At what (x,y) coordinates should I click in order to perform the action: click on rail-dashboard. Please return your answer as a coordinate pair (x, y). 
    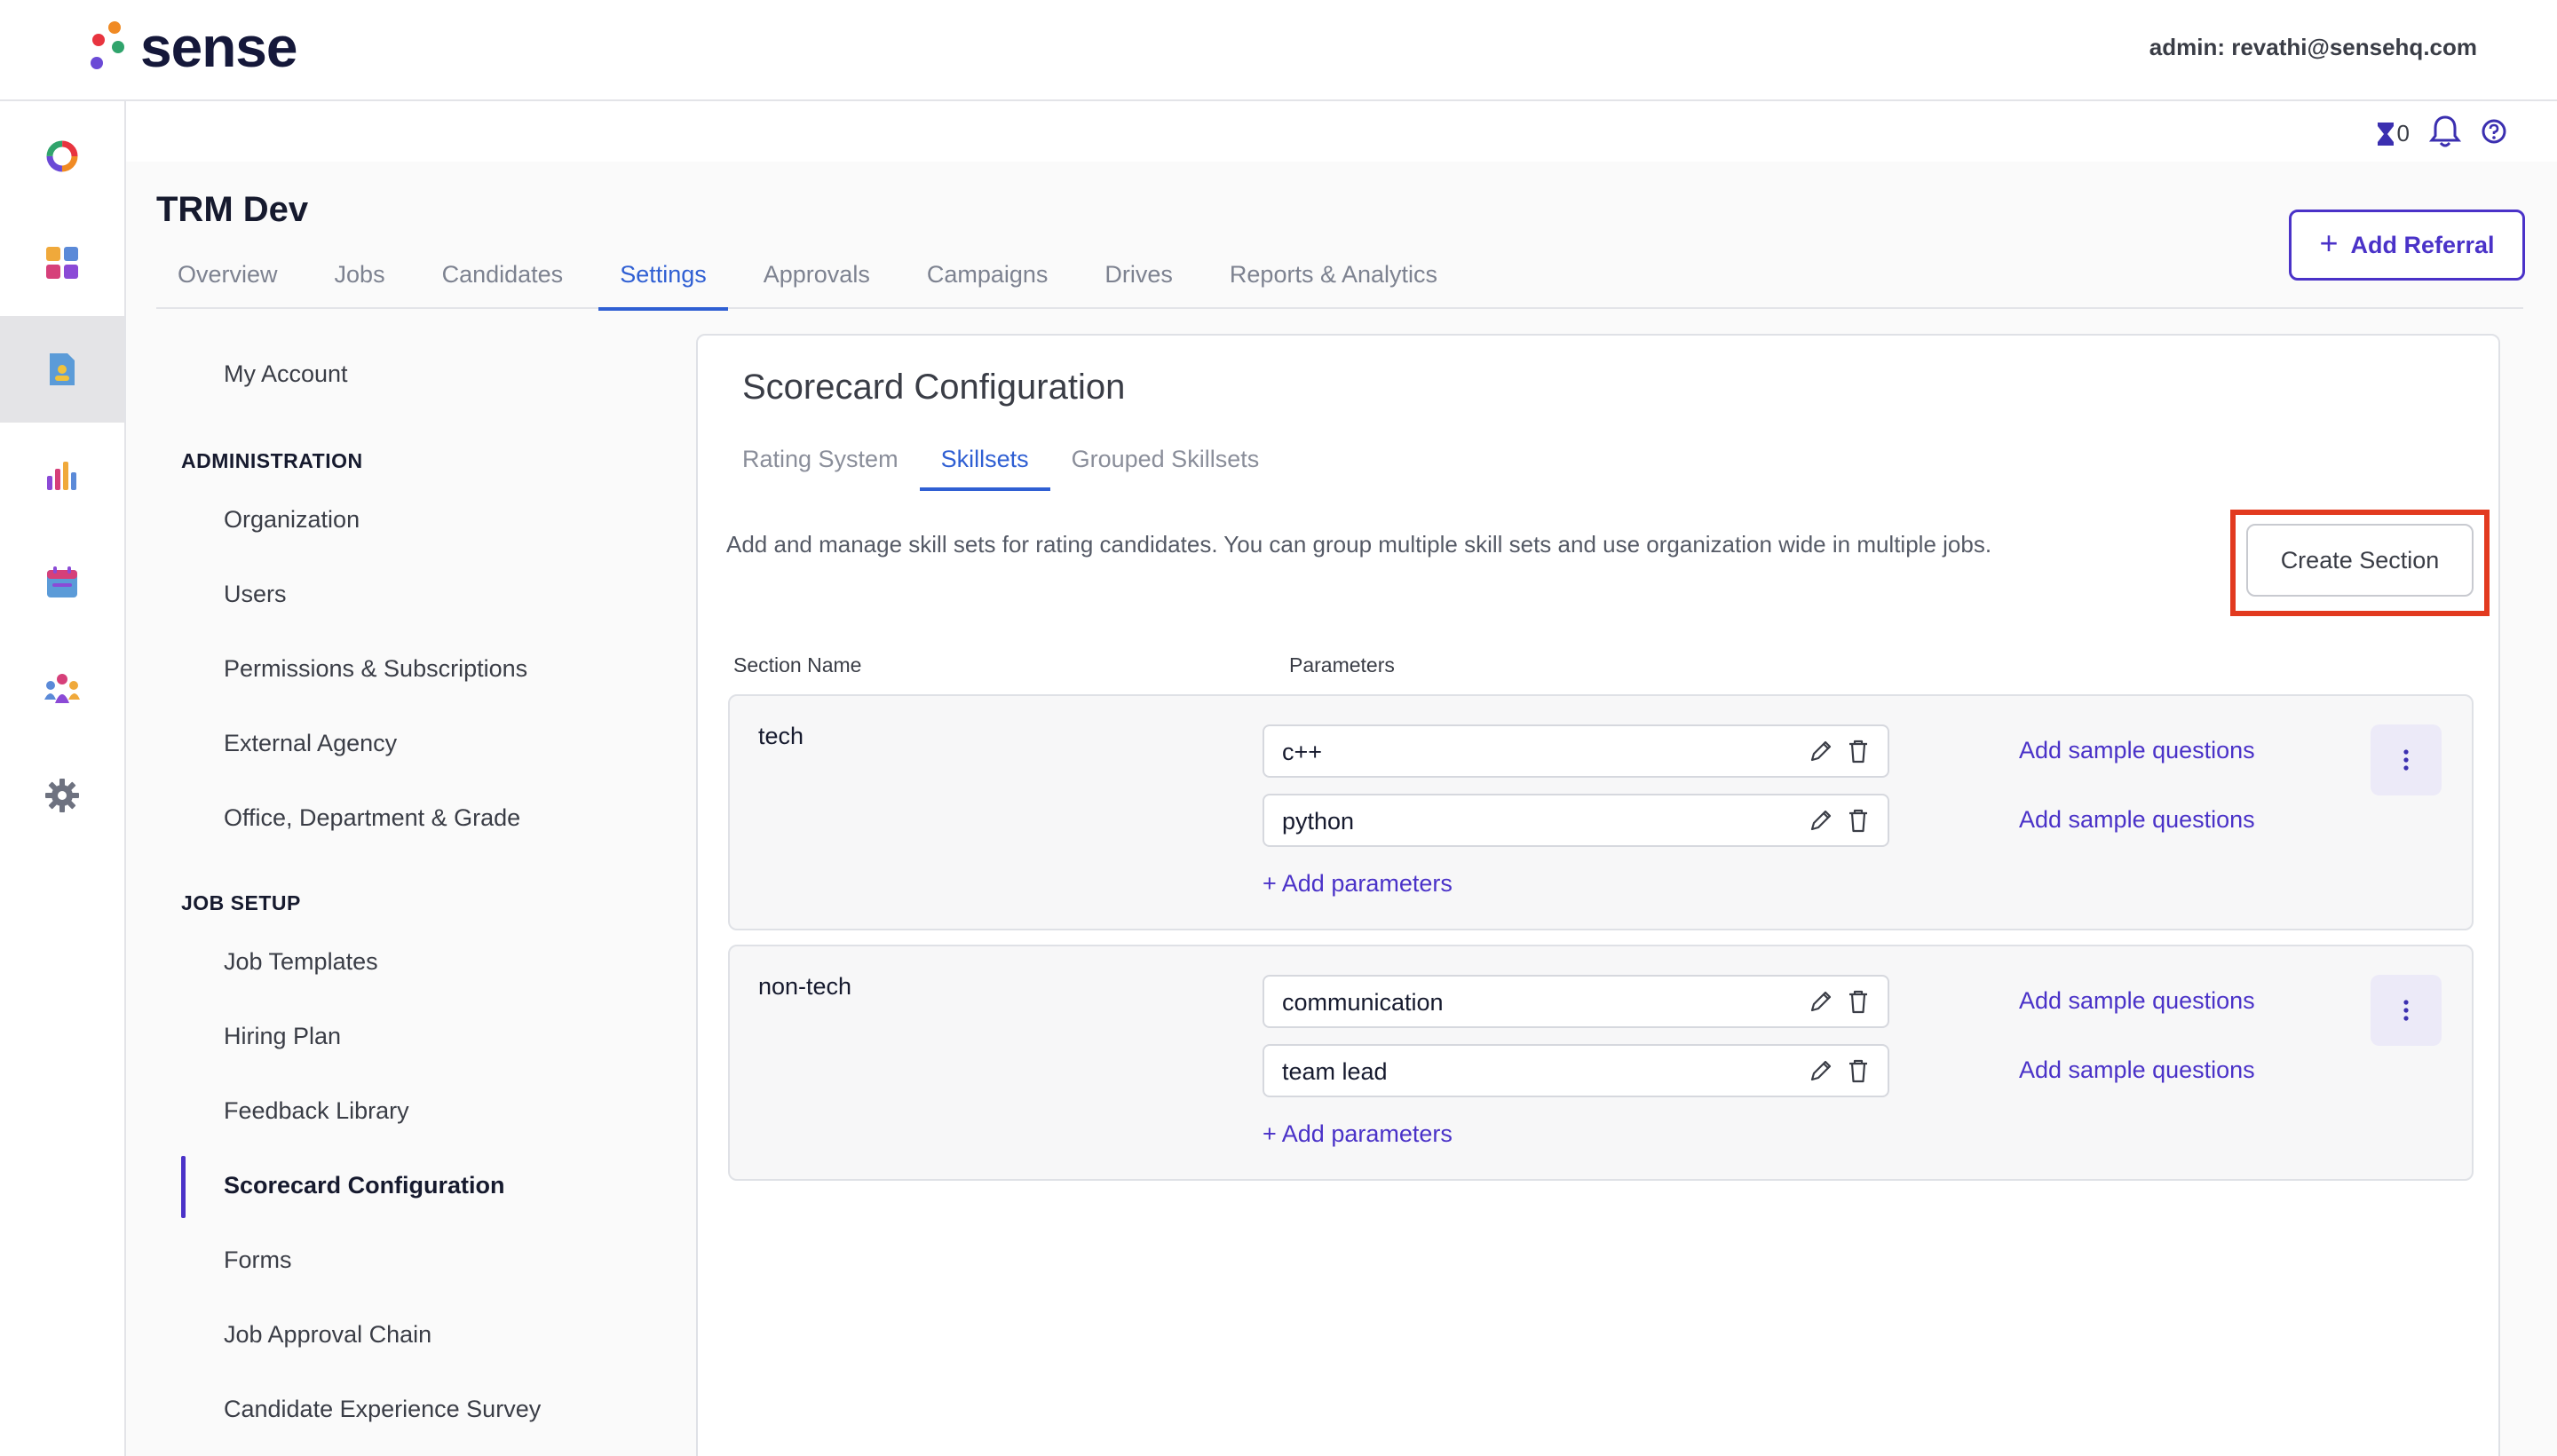
    Looking at the image, I should click on (62, 263).